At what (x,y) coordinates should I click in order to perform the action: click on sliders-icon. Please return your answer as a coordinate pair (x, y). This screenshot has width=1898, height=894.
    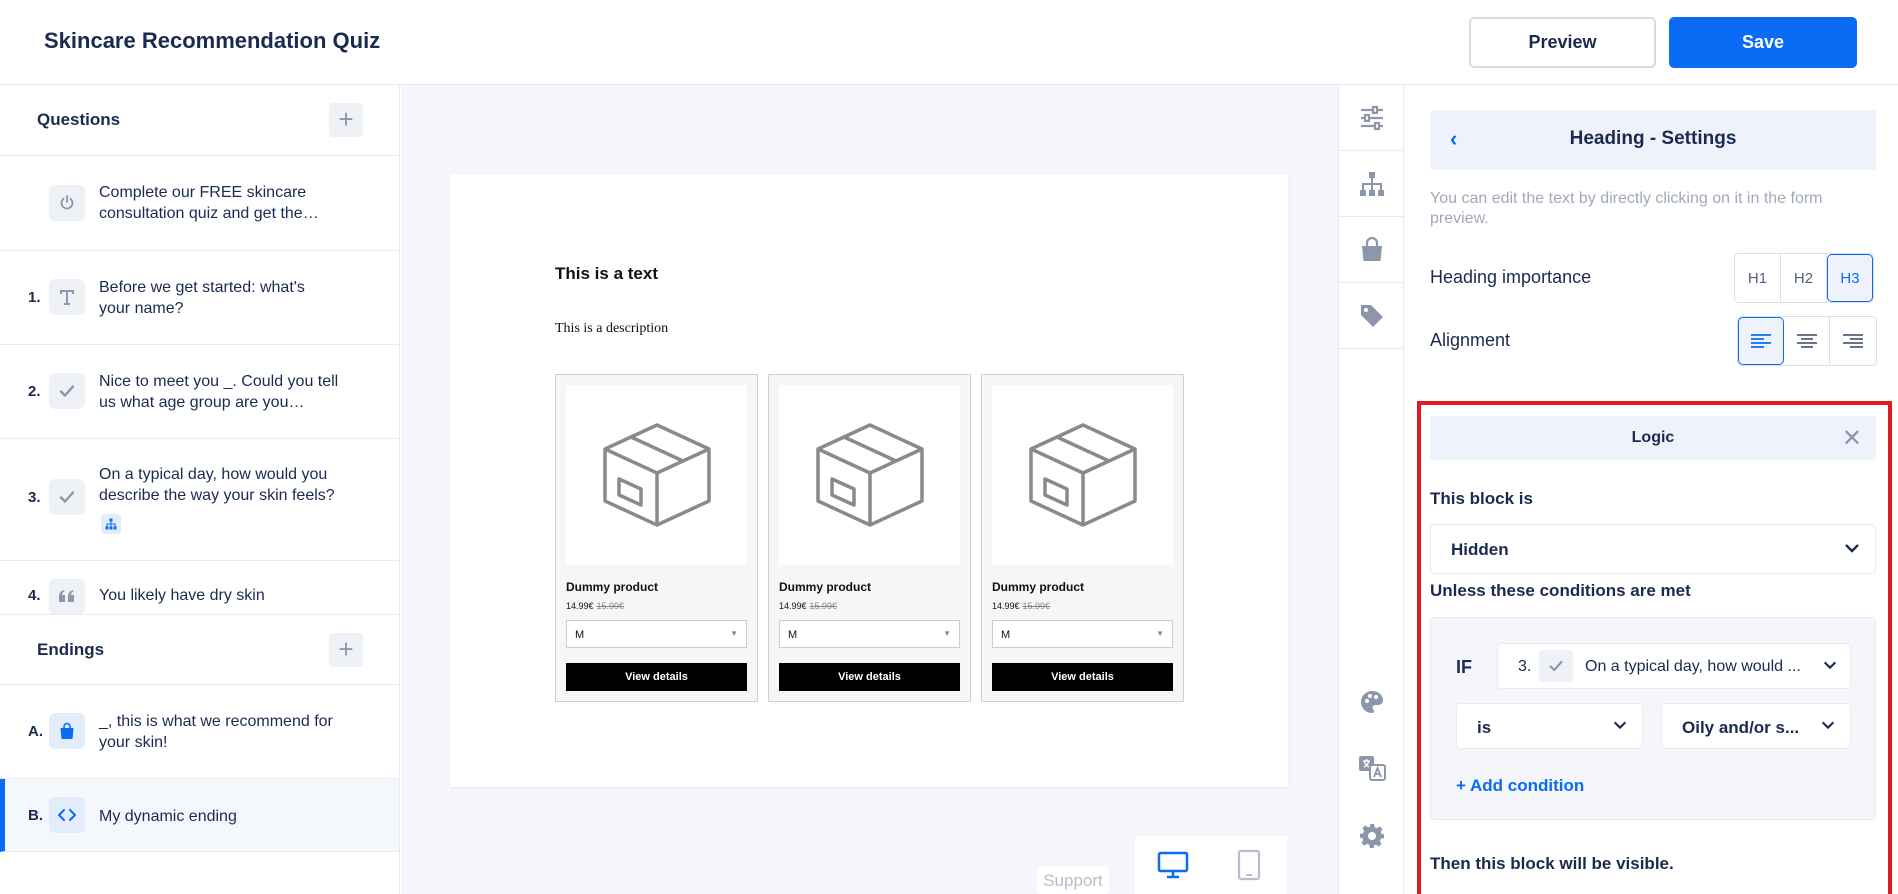
    Looking at the image, I should click on (1372, 117).